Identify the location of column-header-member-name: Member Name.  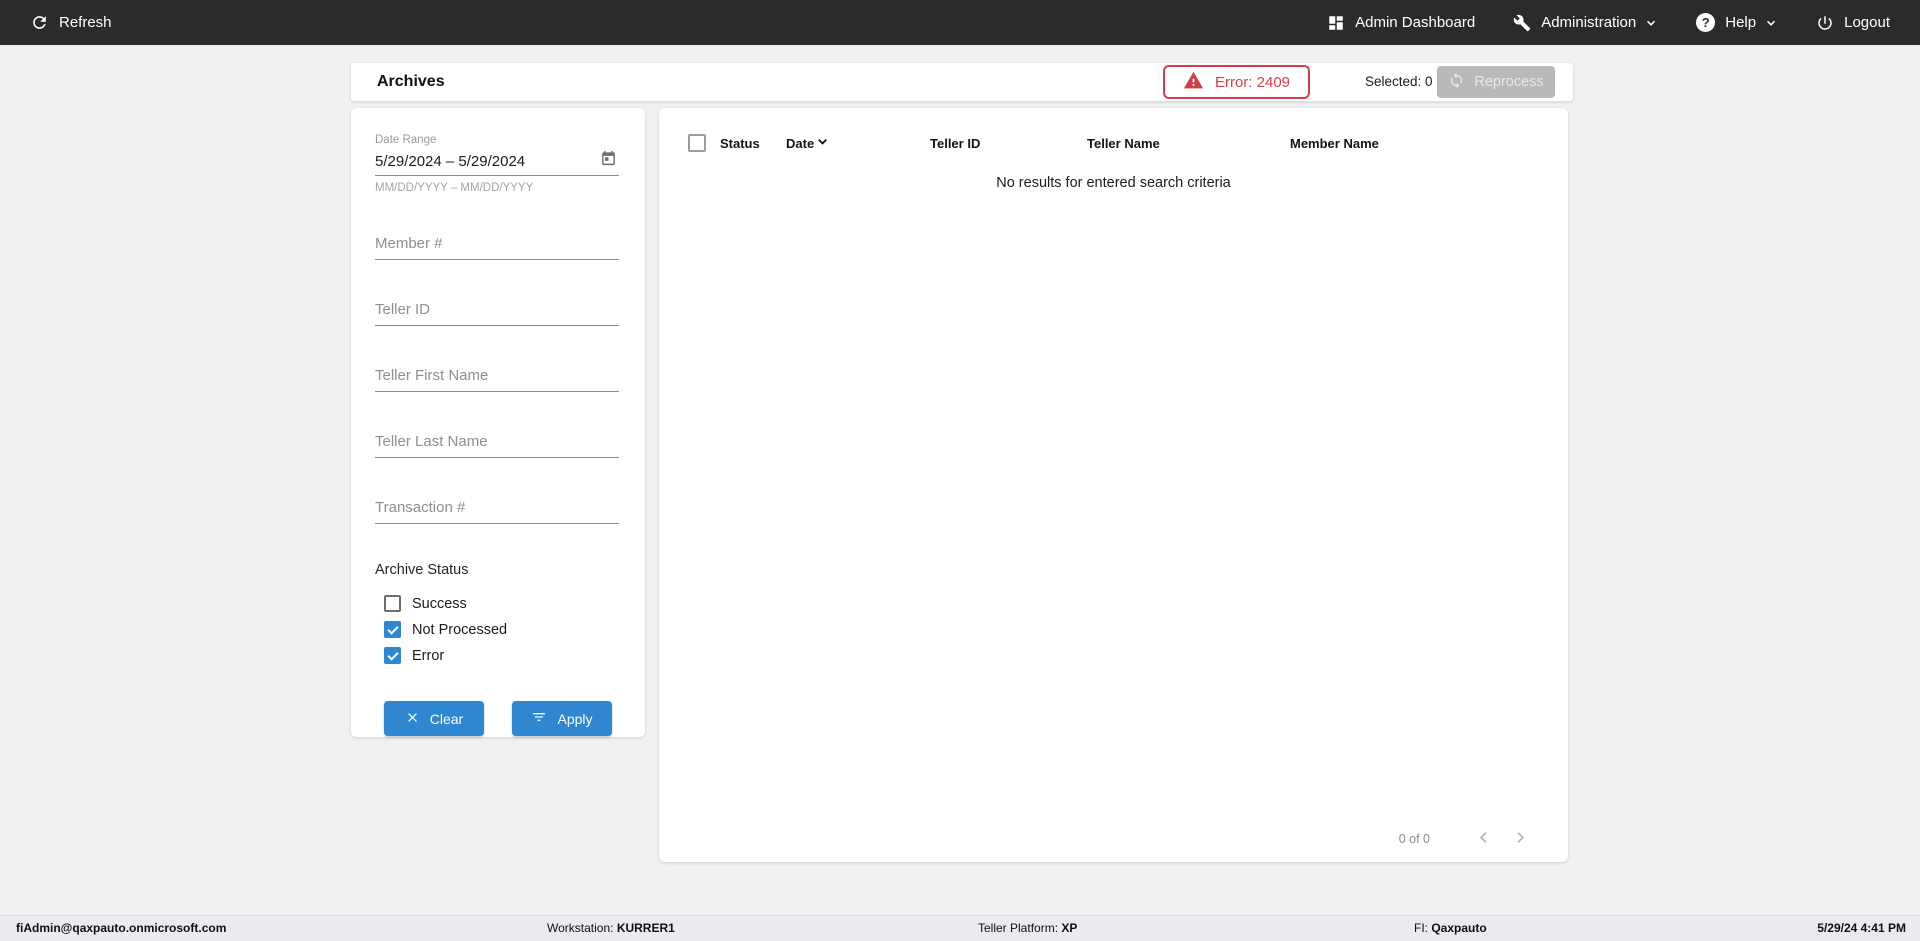
(1429, 143).